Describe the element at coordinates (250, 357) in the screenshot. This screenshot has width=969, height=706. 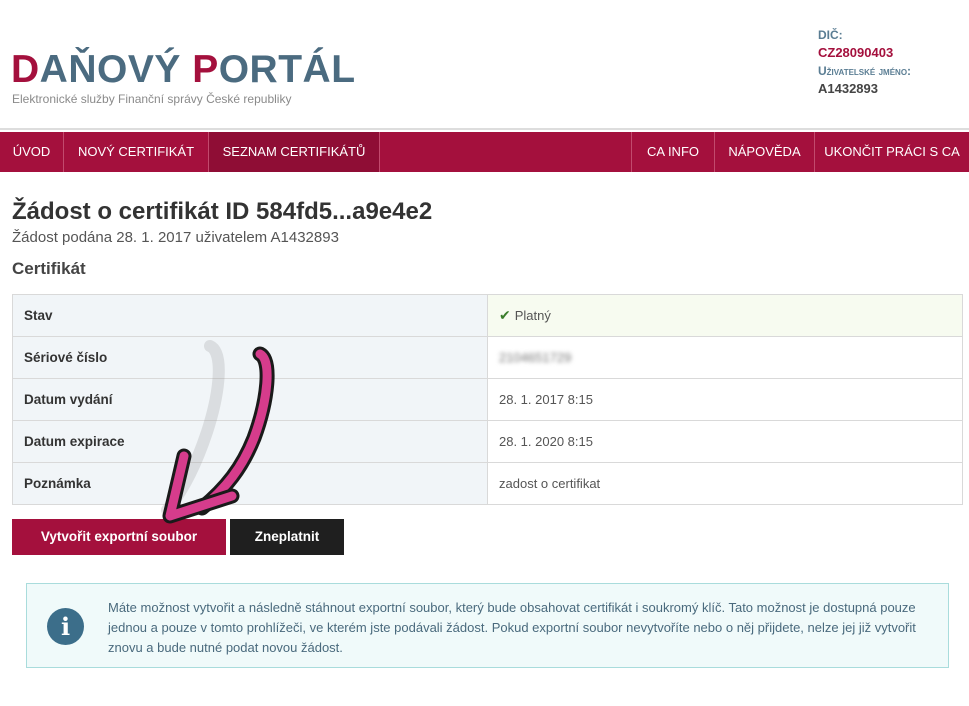
I see `row-key-serial: Sériové číslo` at that location.